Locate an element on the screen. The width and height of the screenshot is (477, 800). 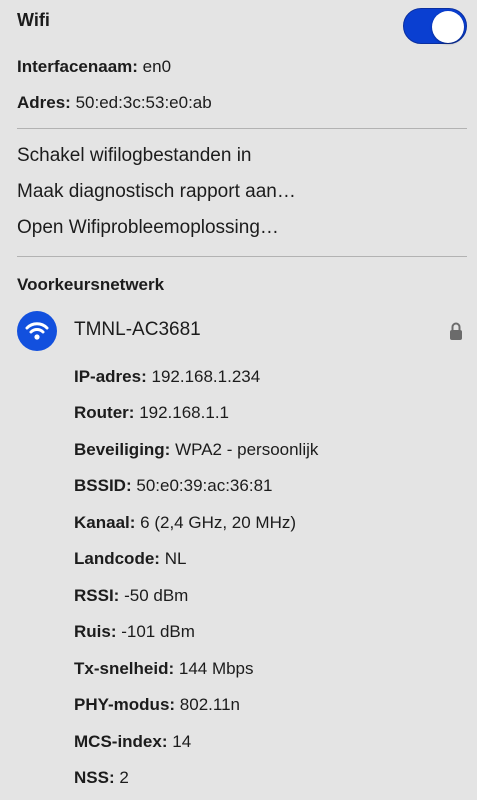
detail-label: PHY-modus: is located at coordinates (125, 704).